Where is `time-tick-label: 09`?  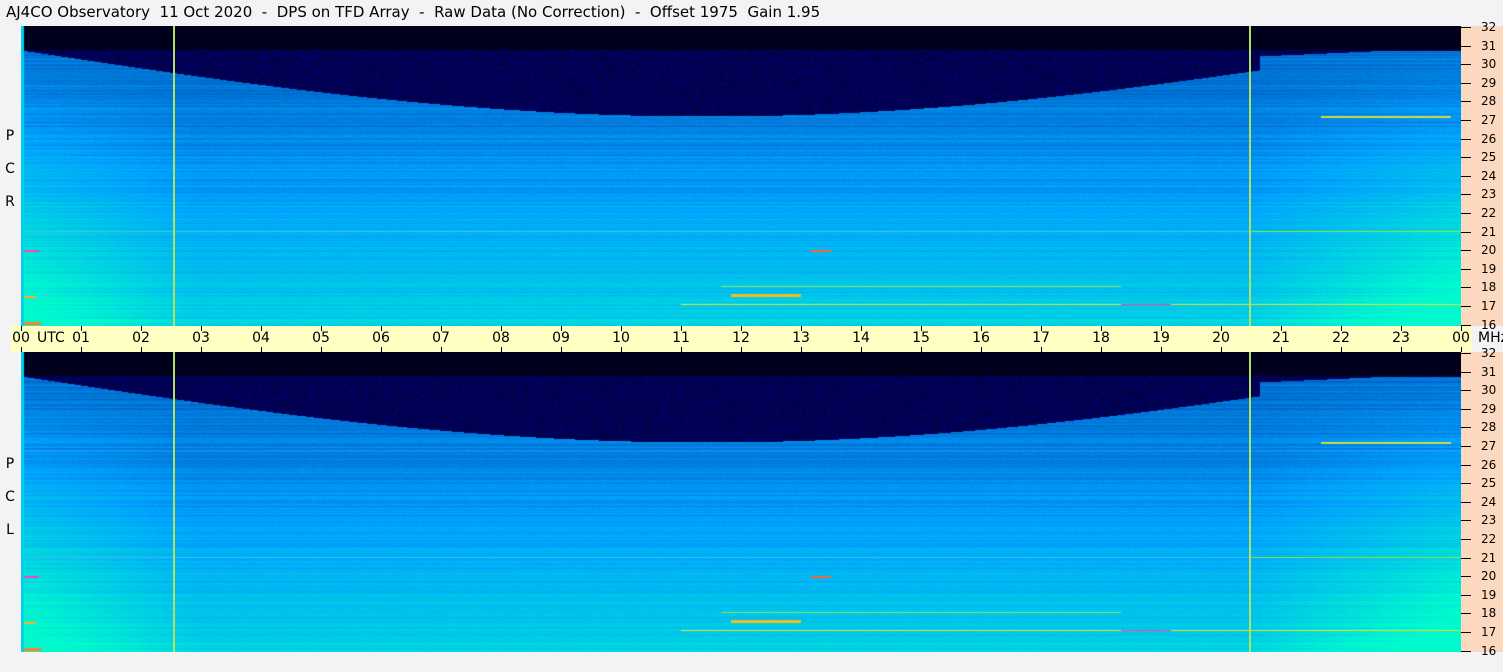
time-tick-label: 09 is located at coordinates (561, 338).